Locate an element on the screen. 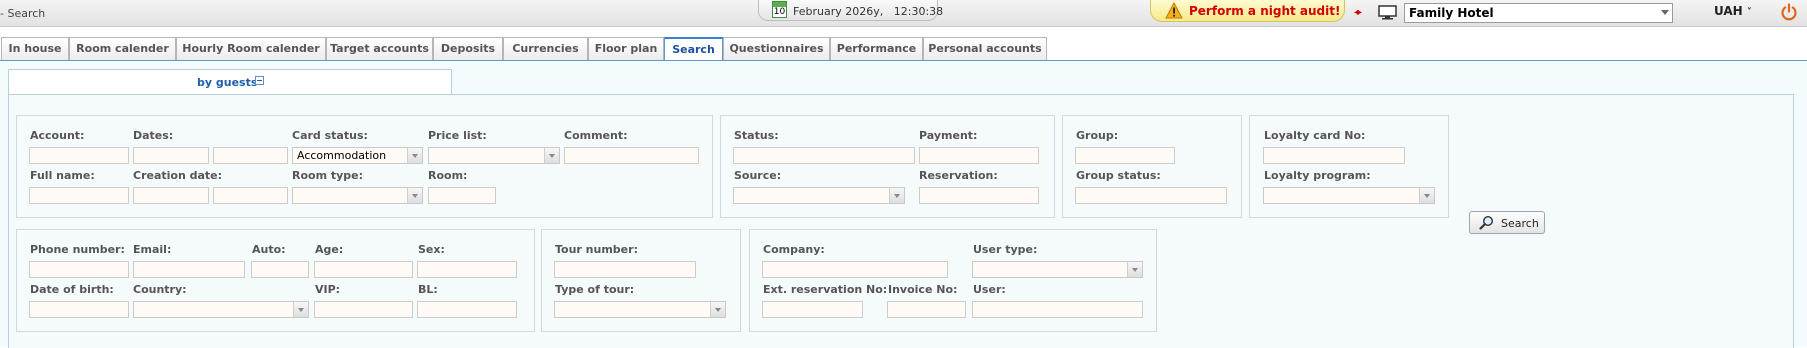 This screenshot has height=348, width=1807. price-list-select is located at coordinates (494, 155).